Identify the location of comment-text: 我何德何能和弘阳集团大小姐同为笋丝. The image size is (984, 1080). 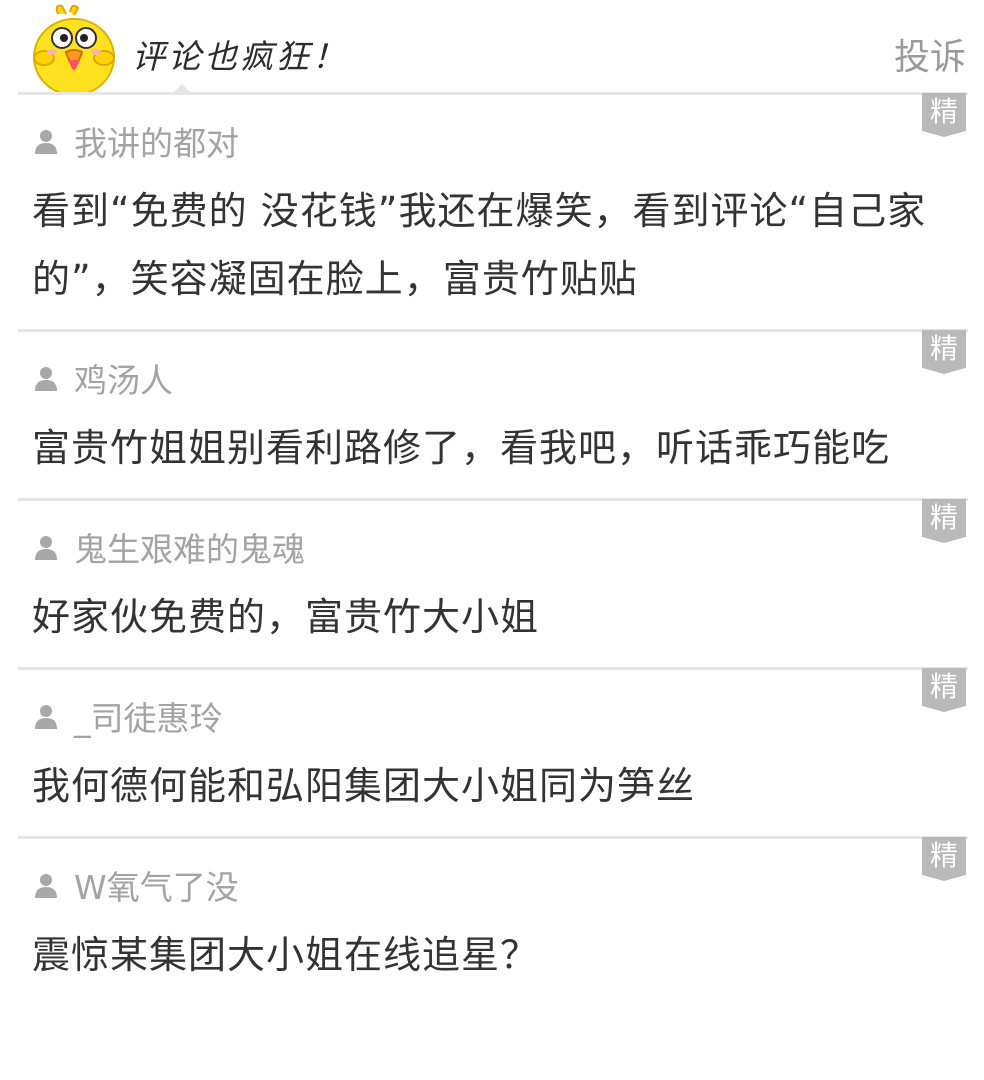
(364, 786).